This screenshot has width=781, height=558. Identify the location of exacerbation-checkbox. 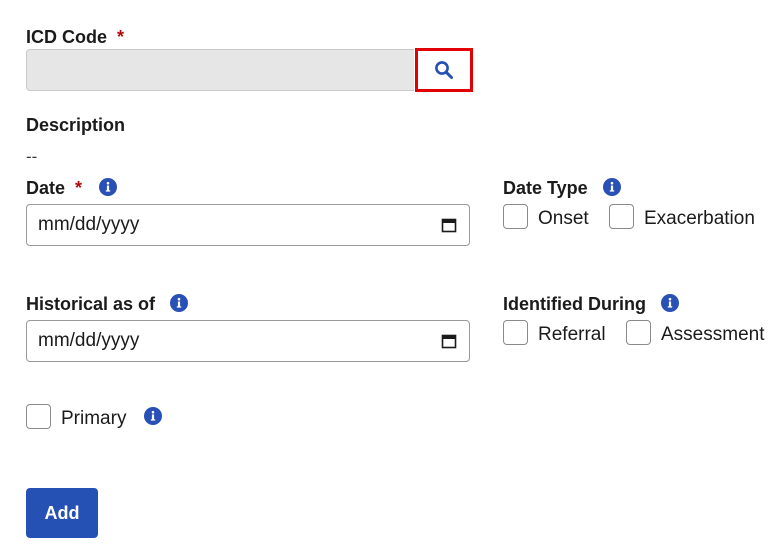
(621, 216).